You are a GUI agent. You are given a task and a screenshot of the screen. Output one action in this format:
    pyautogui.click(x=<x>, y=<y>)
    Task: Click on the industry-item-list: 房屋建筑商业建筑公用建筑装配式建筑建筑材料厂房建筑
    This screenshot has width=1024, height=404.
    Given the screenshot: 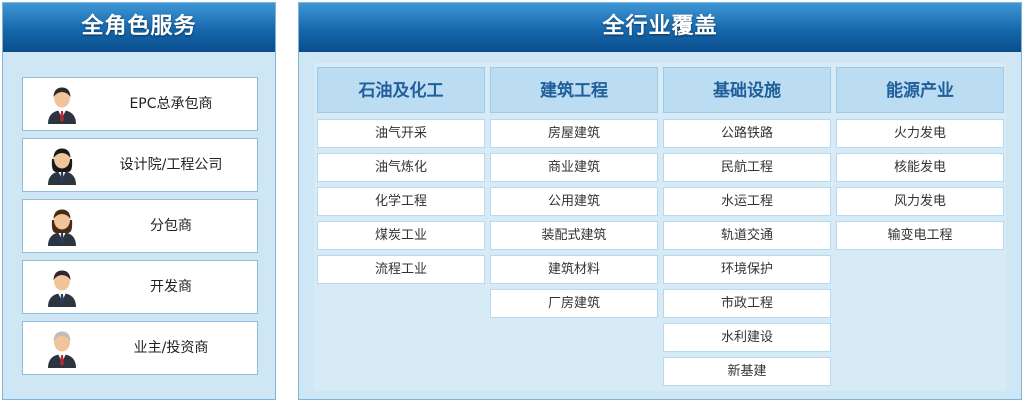 What is the action you would take?
    pyautogui.click(x=574, y=218)
    